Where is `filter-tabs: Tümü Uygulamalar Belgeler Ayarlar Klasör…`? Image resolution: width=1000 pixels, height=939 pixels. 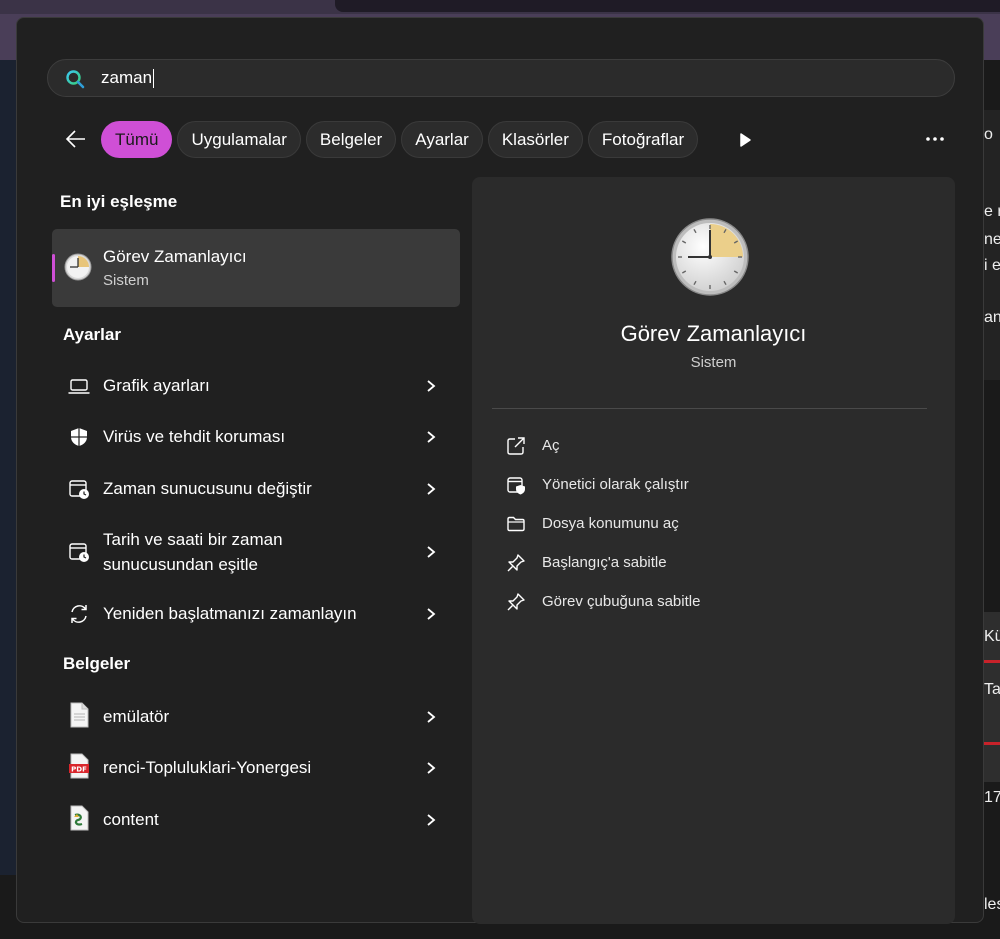 filter-tabs: Tümü Uygulamalar Belgeler Ayarlar Klasör… is located at coordinates (400, 139).